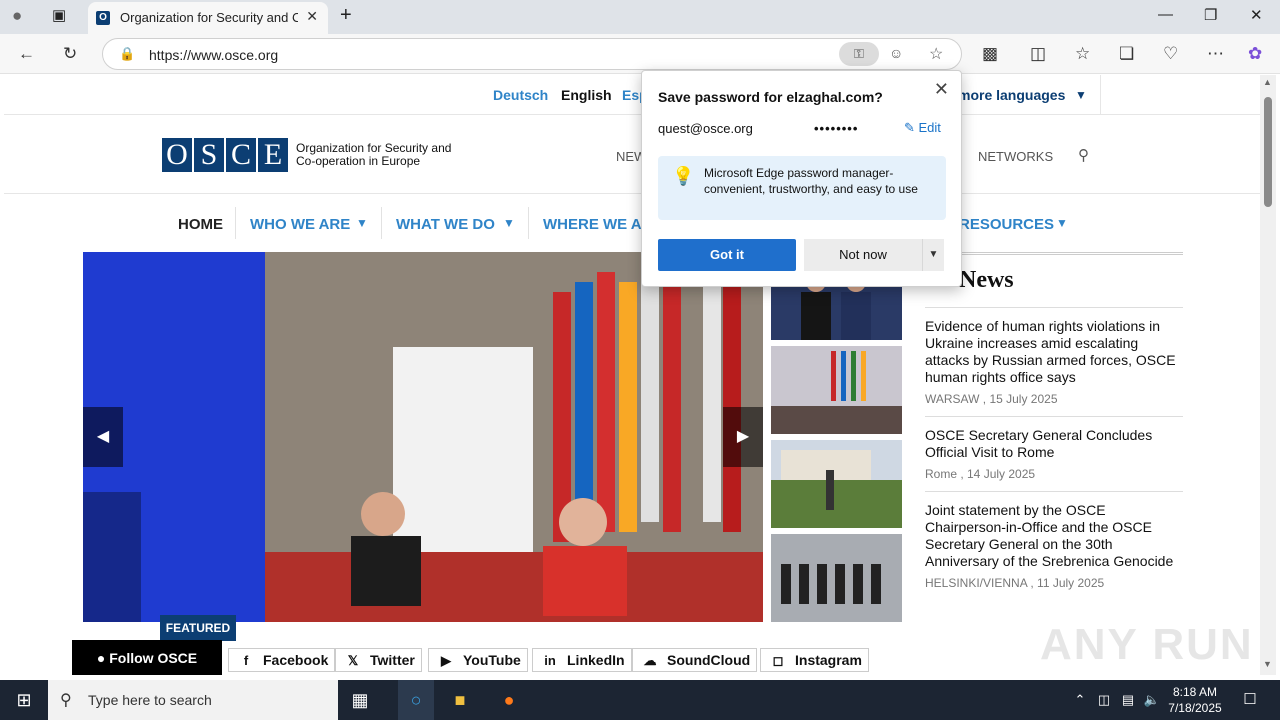 Image resolution: width=1280 pixels, height=720 pixels. What do you see at coordinates (859, 54) in the screenshot?
I see `key-icon: ⚿` at bounding box center [859, 54].